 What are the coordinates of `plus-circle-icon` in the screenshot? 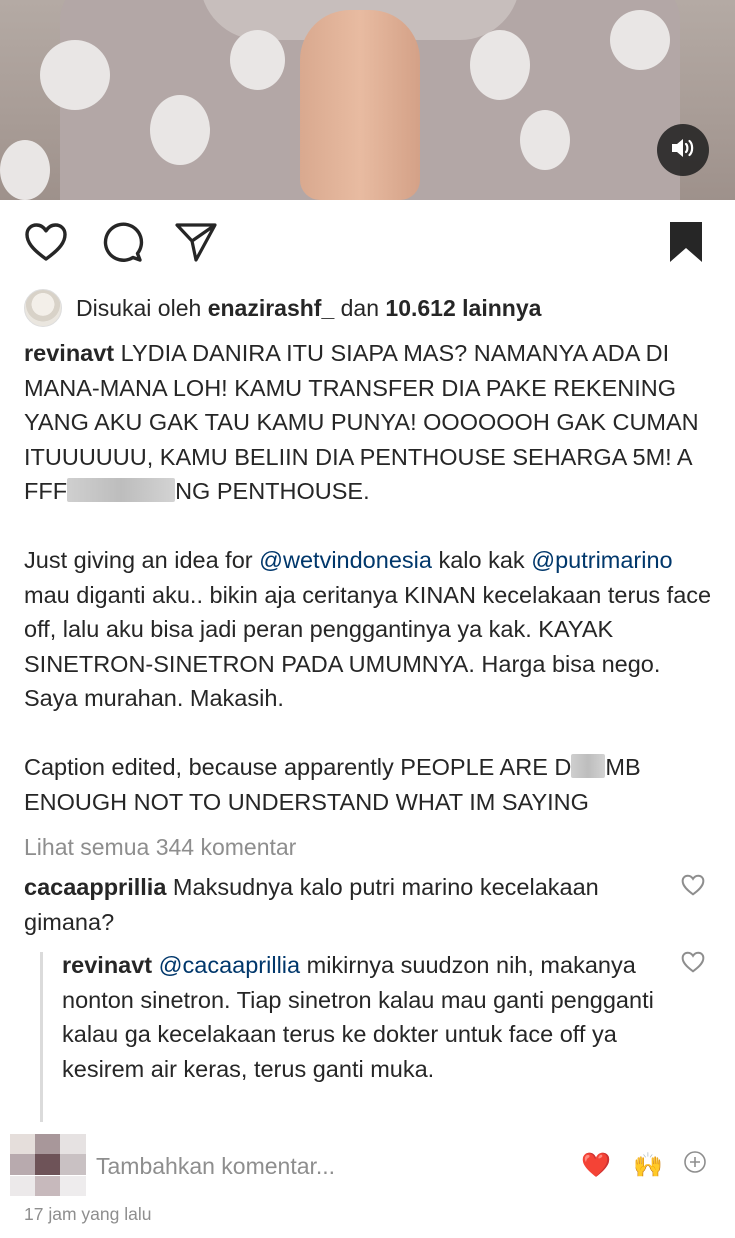 It's located at (695, 1165).